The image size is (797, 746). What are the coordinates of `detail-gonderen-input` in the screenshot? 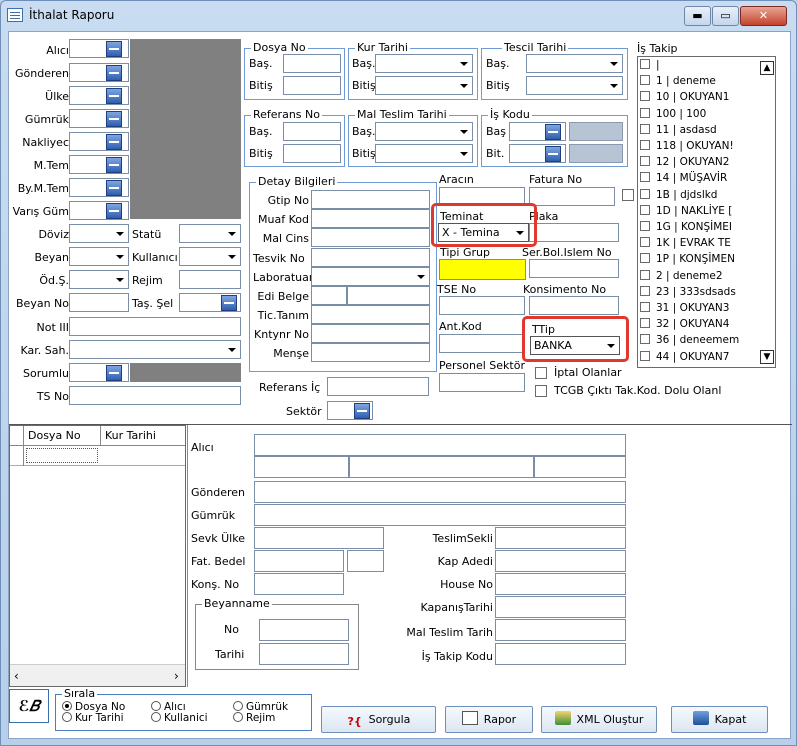 It's located at (440, 492).